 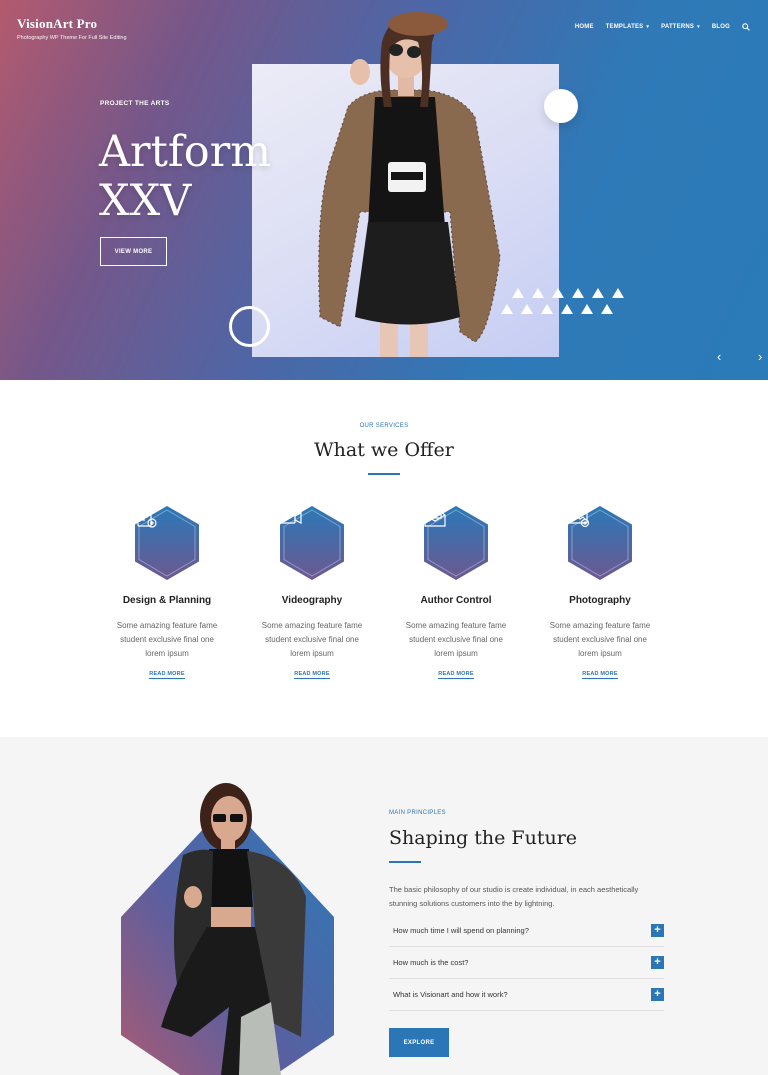 What do you see at coordinates (227, 929) in the screenshot?
I see `principles-model-photo` at bounding box center [227, 929].